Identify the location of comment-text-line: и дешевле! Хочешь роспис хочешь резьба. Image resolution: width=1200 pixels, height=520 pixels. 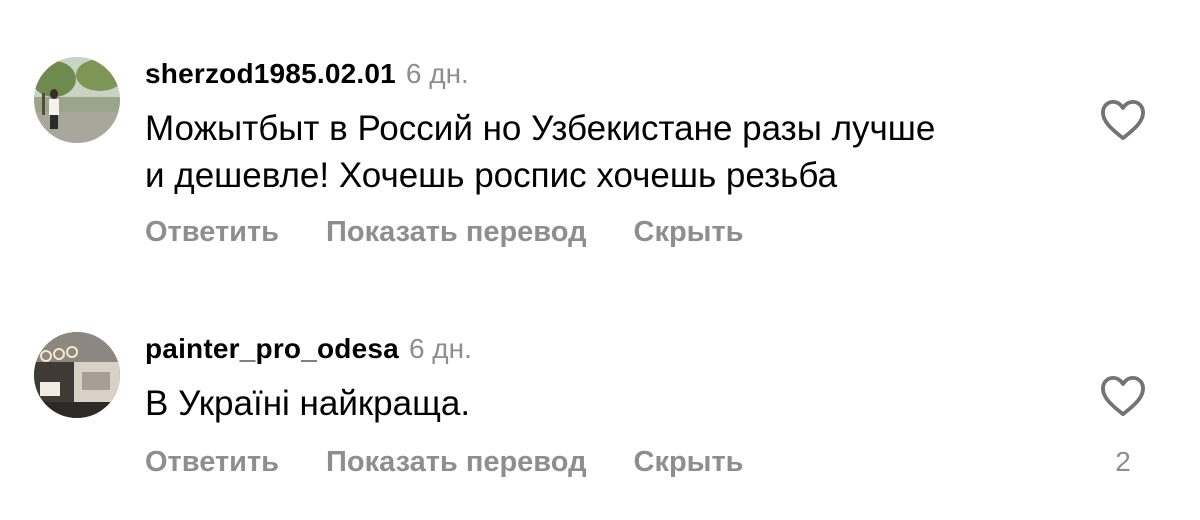
(491, 175).